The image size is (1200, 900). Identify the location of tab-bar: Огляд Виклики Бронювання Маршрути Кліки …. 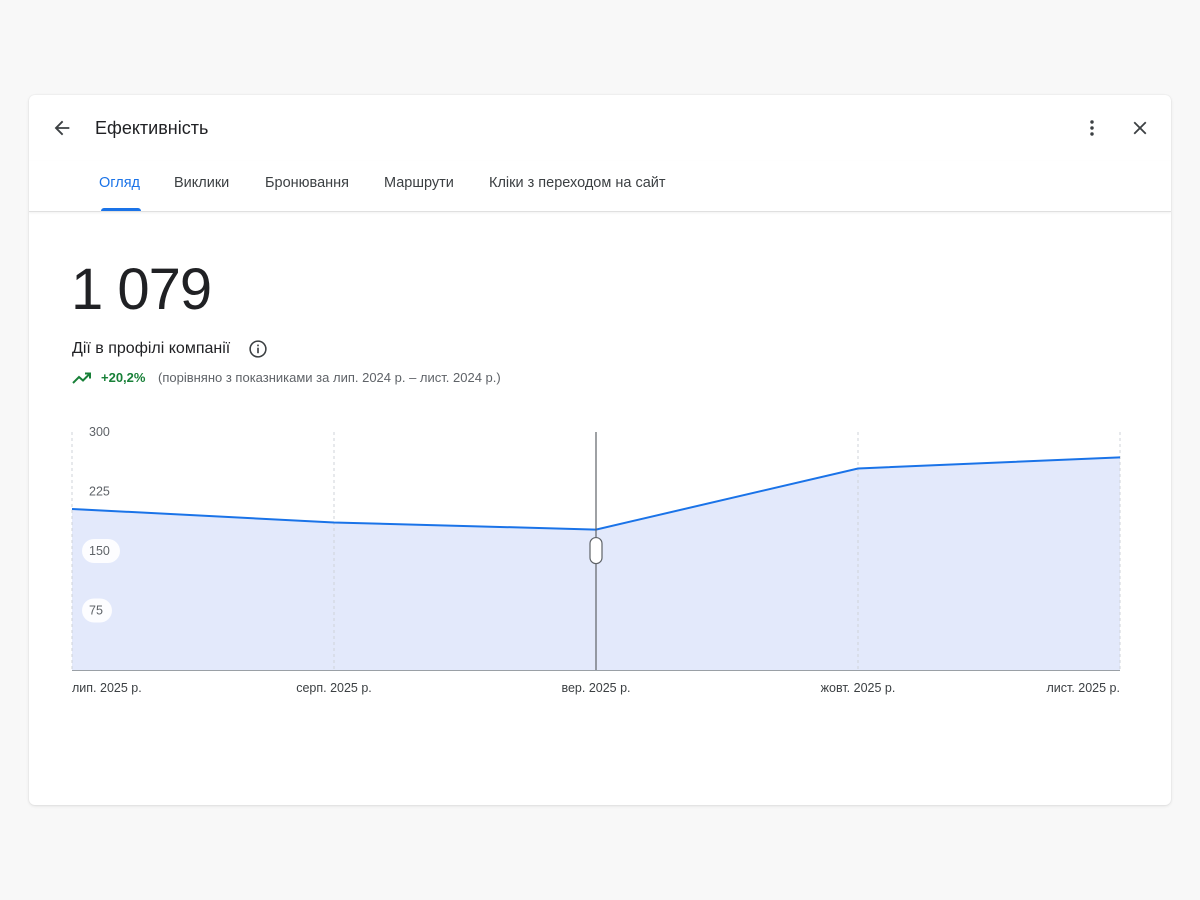
(600, 186).